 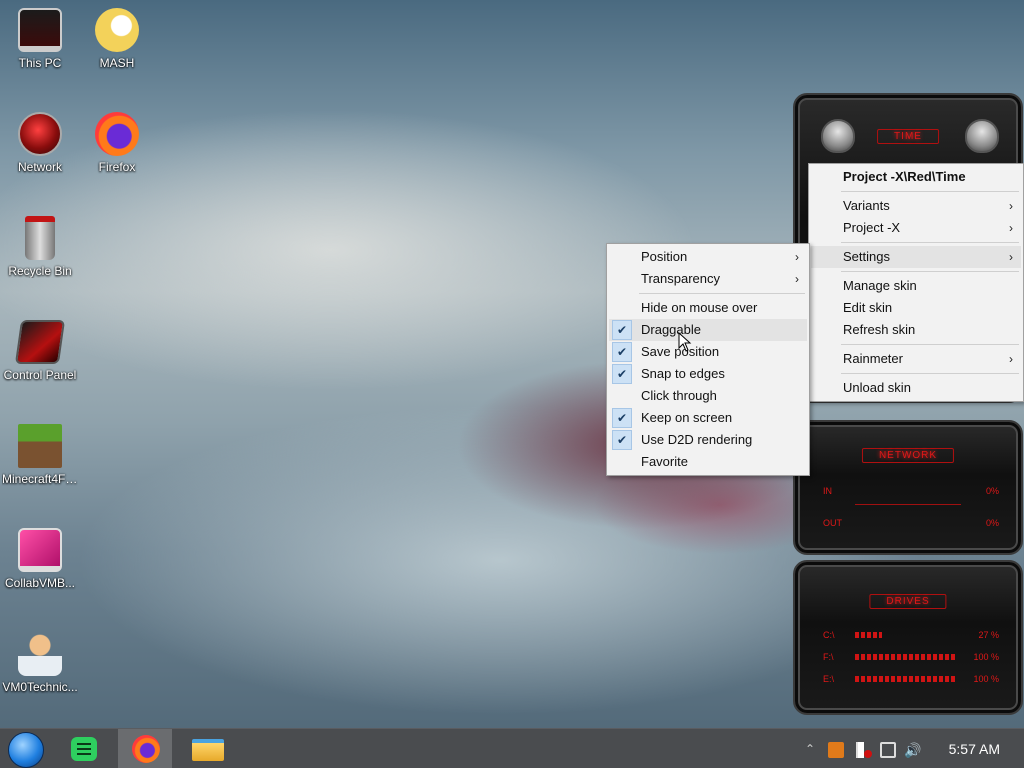 I want to click on error-x-icon, so click(x=868, y=754).